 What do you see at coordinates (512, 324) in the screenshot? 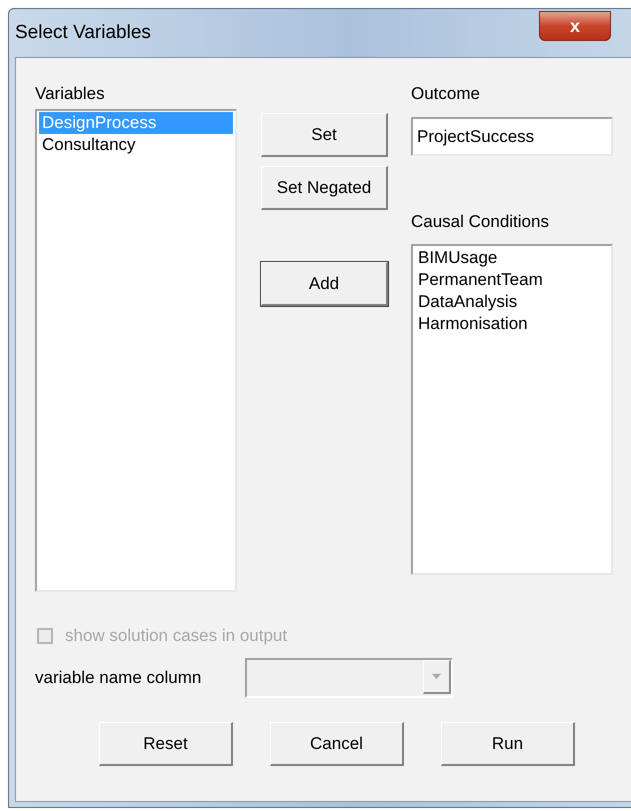
I see `list-item: Harmonisation` at bounding box center [512, 324].